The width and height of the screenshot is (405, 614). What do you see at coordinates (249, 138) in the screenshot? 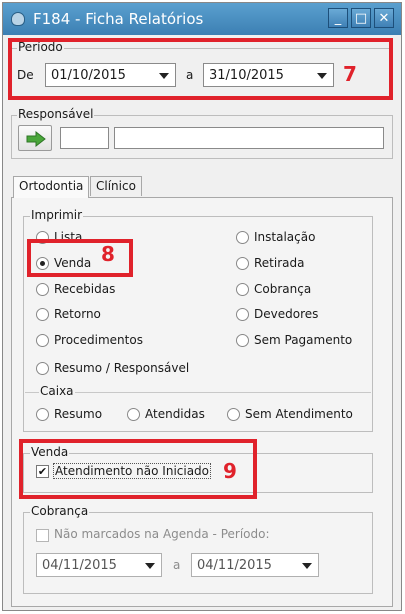
I see `responsavel-name-input` at bounding box center [249, 138].